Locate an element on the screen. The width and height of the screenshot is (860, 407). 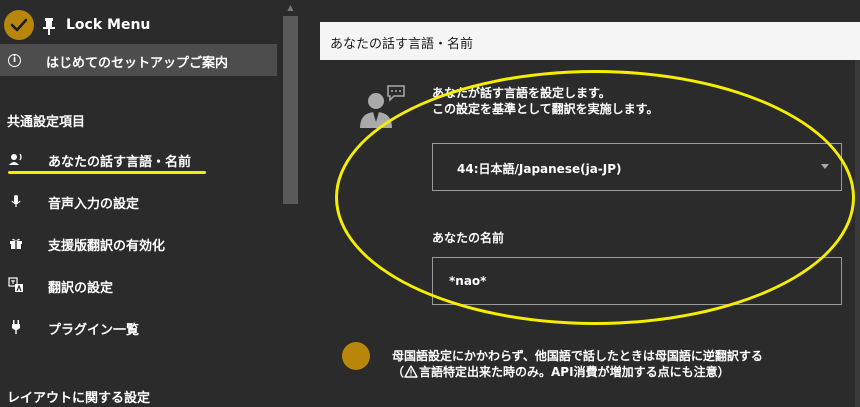
sidebar-item-support-translation: 支援版翻訳の有効化 is located at coordinates (138, 243).